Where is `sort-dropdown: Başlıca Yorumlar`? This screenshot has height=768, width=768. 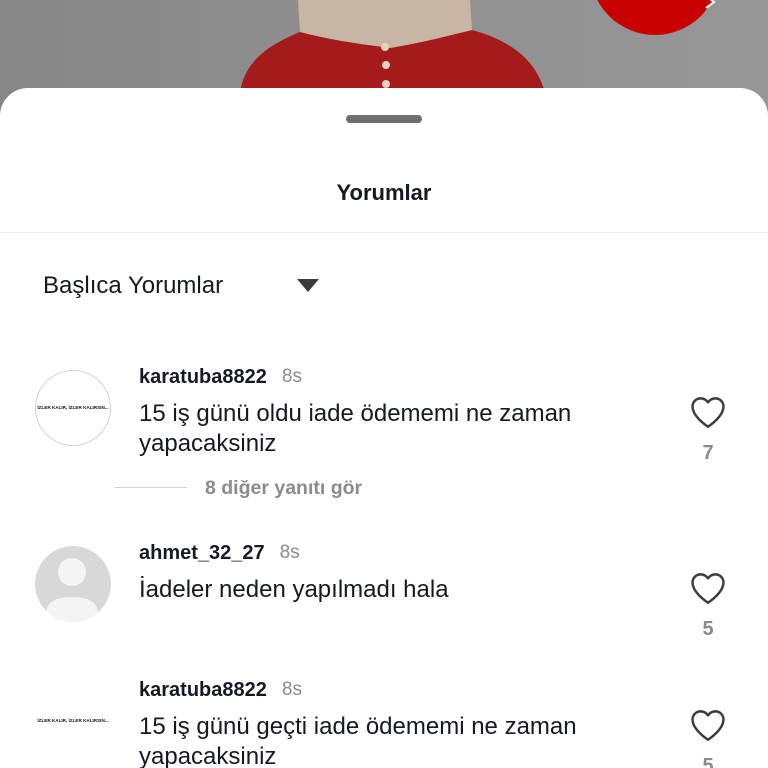 sort-dropdown: Başlıca Yorumlar is located at coordinates (188, 286).